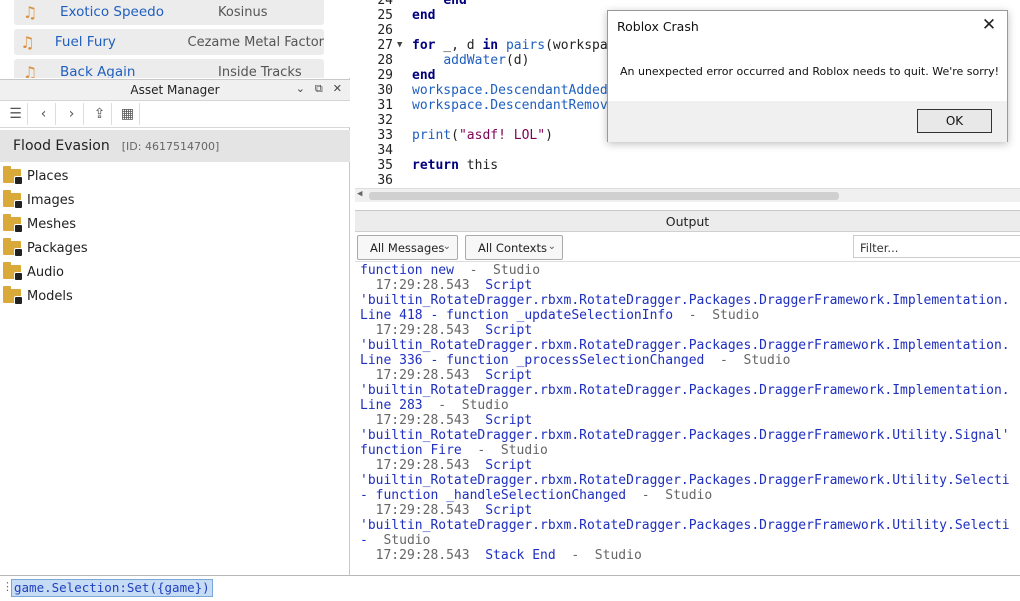 This screenshot has width=1020, height=601. I want to click on folder-models: Models, so click(175, 296).